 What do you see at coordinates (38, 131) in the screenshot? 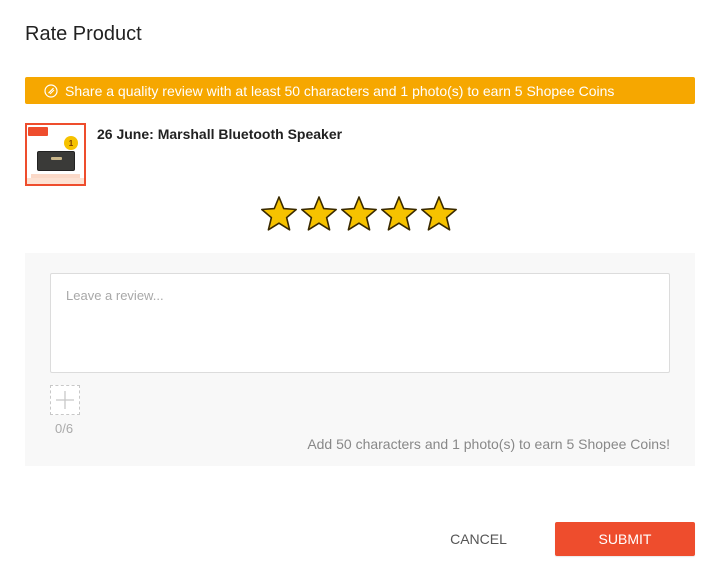
I see `store-badge-icon` at bounding box center [38, 131].